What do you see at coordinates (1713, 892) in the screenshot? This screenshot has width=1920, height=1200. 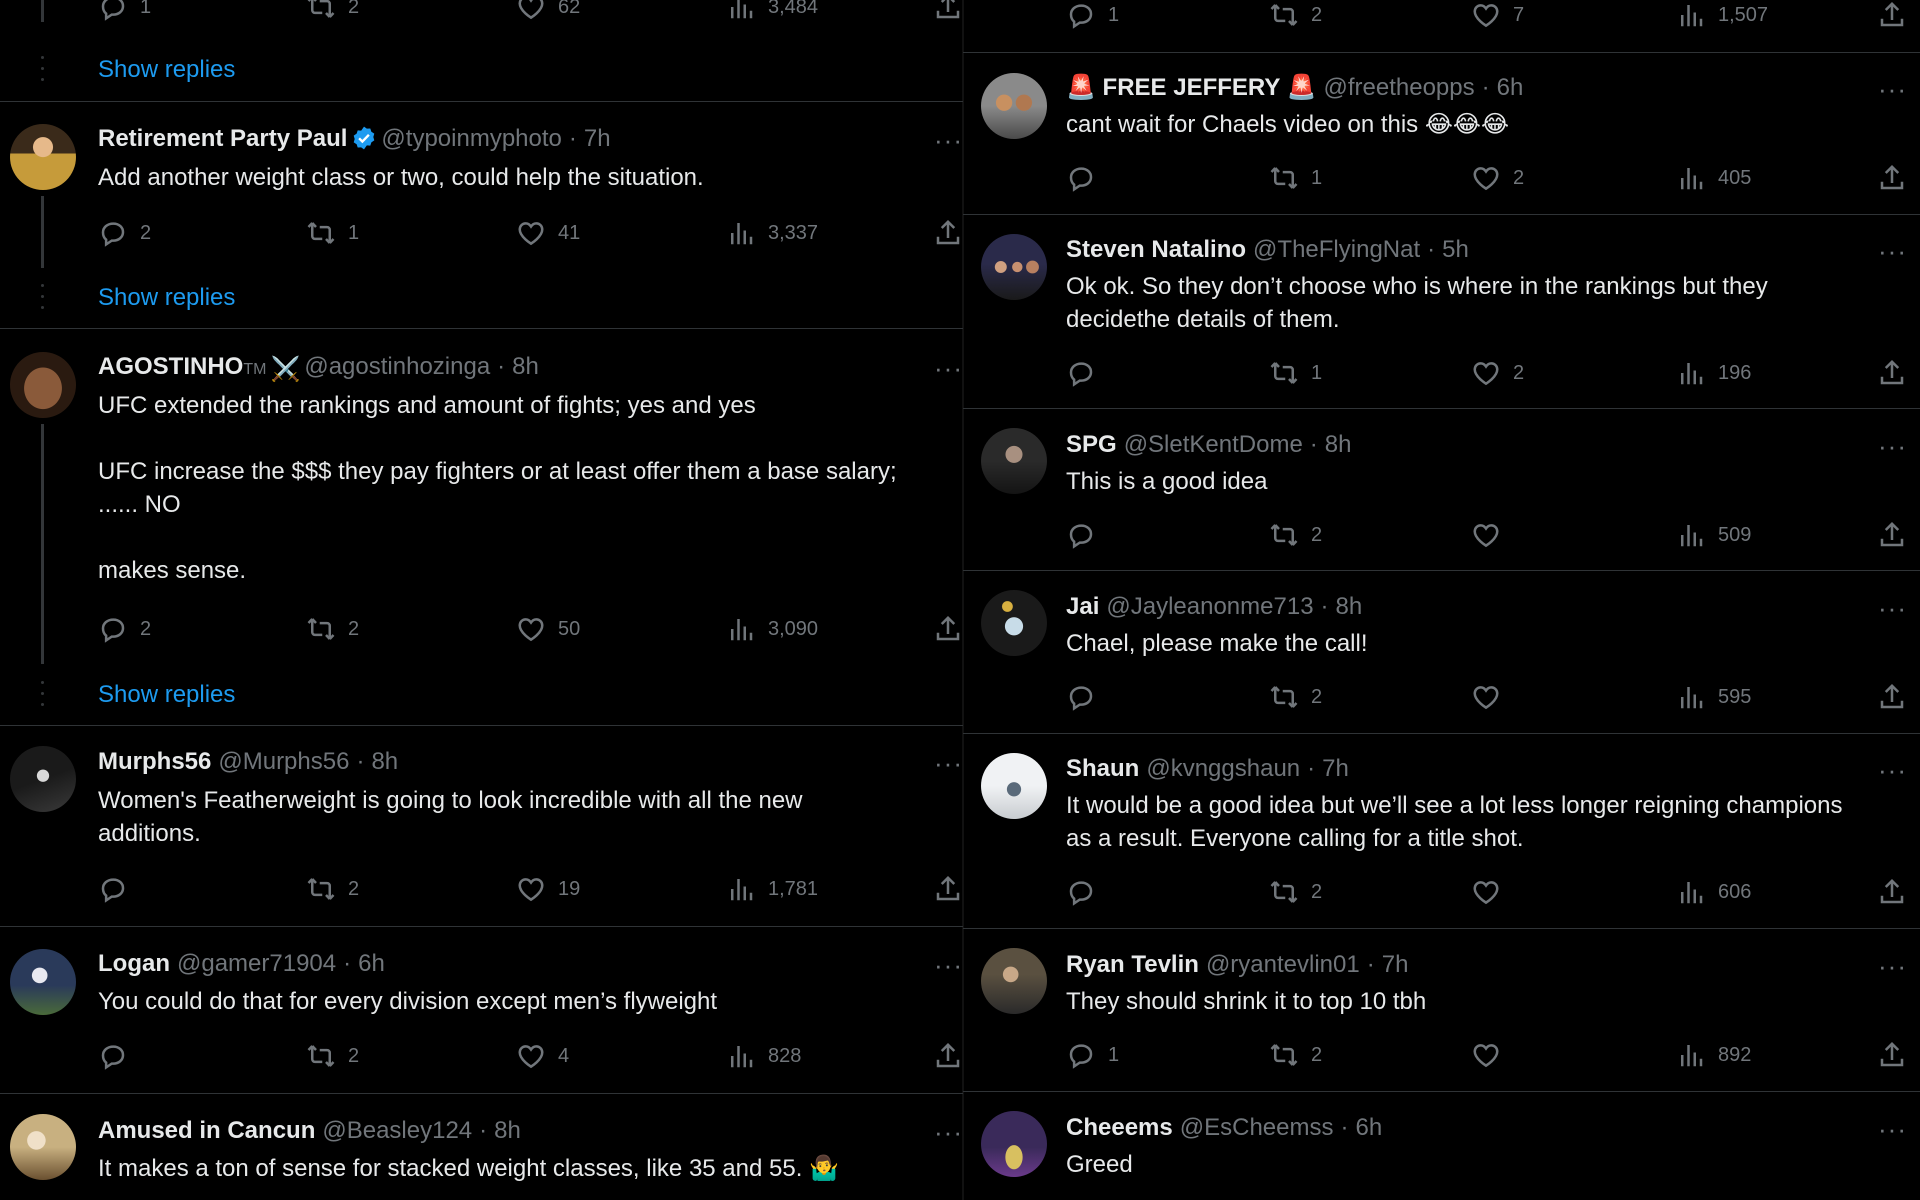 I see `views-button: 606` at bounding box center [1713, 892].